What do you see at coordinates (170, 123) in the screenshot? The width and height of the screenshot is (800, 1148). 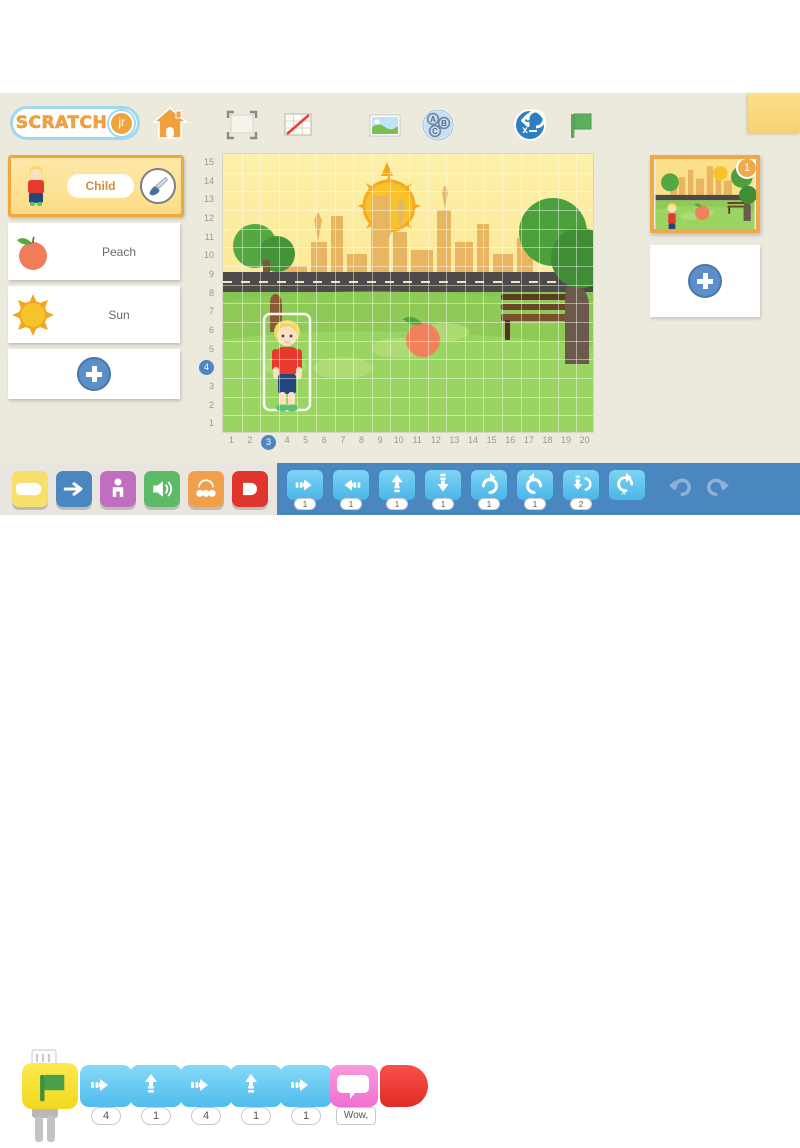 I see `home-icon` at bounding box center [170, 123].